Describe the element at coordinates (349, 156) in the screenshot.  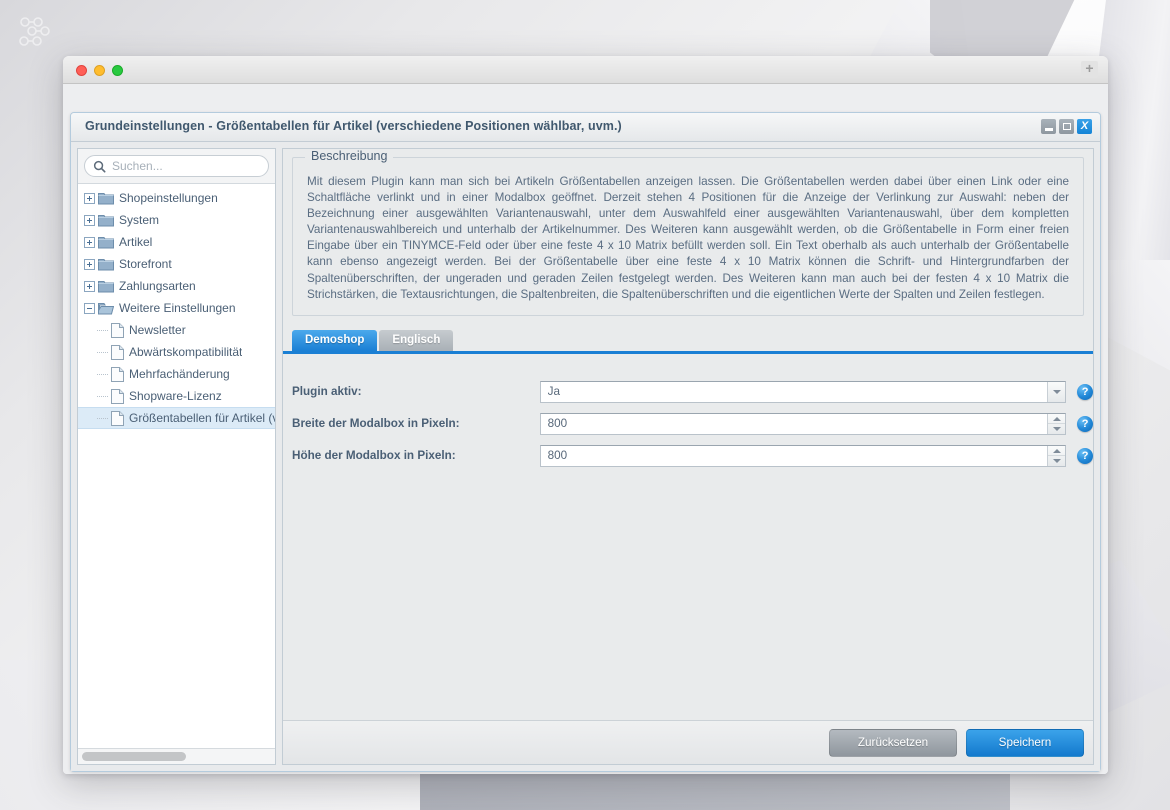
I see `description-legend: Beschreibung` at that location.